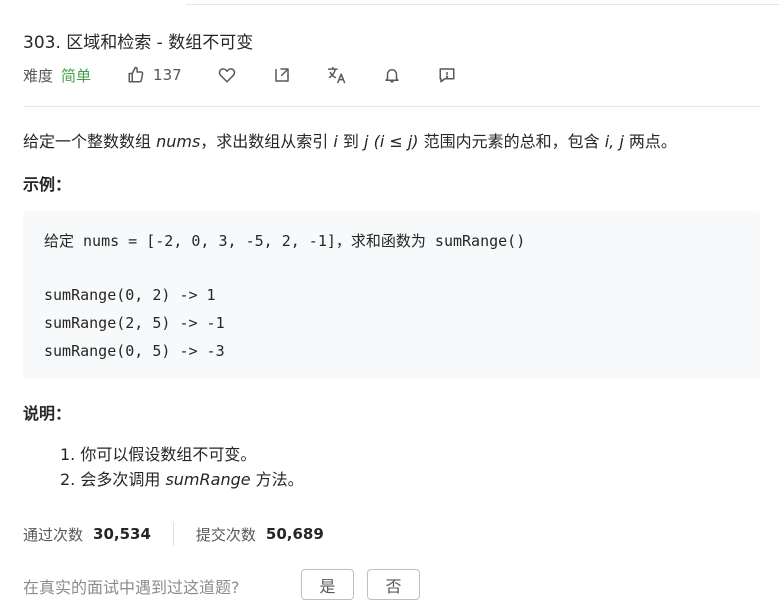  What do you see at coordinates (327, 584) in the screenshot?
I see `yes-button: 是` at bounding box center [327, 584].